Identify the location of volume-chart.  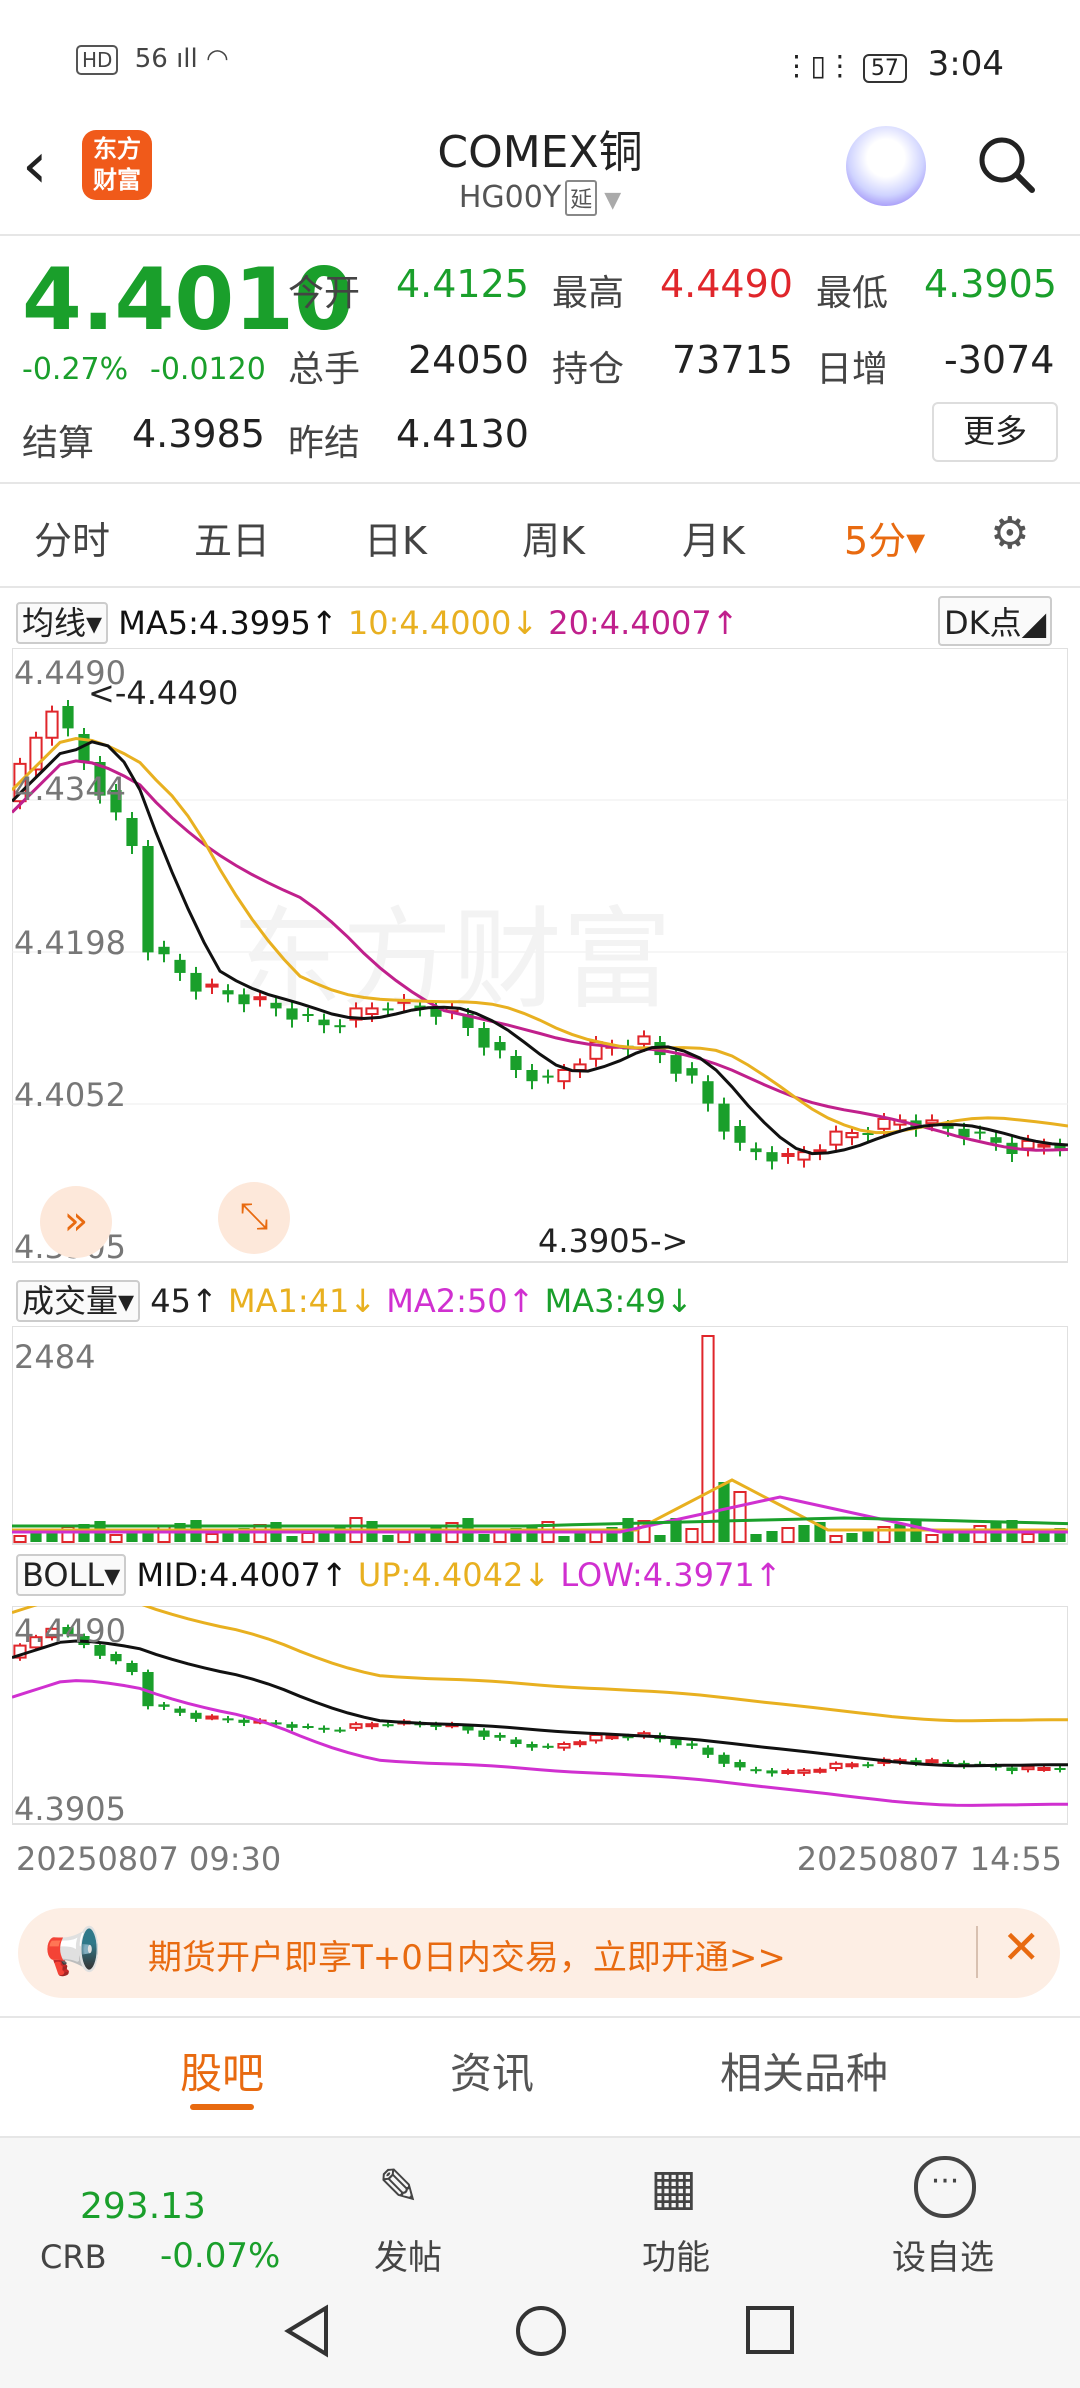
(540, 1436).